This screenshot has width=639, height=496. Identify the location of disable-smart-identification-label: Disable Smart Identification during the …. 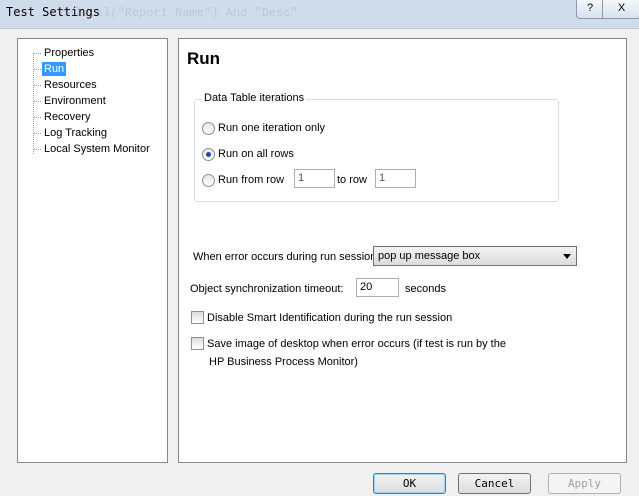
(329, 318).